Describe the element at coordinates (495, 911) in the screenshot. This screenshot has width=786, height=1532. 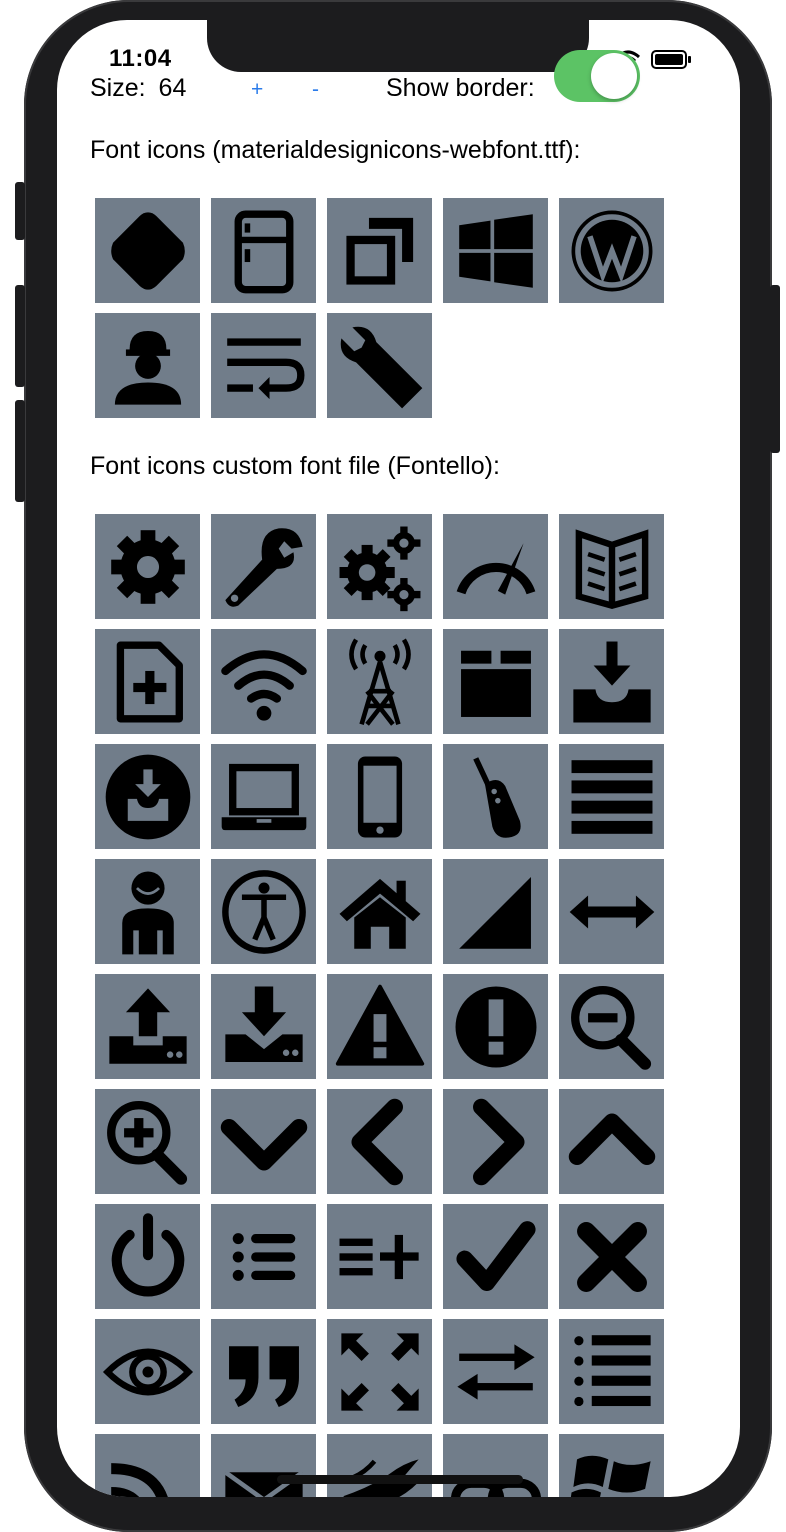
I see `signal-triangle-icon` at that location.